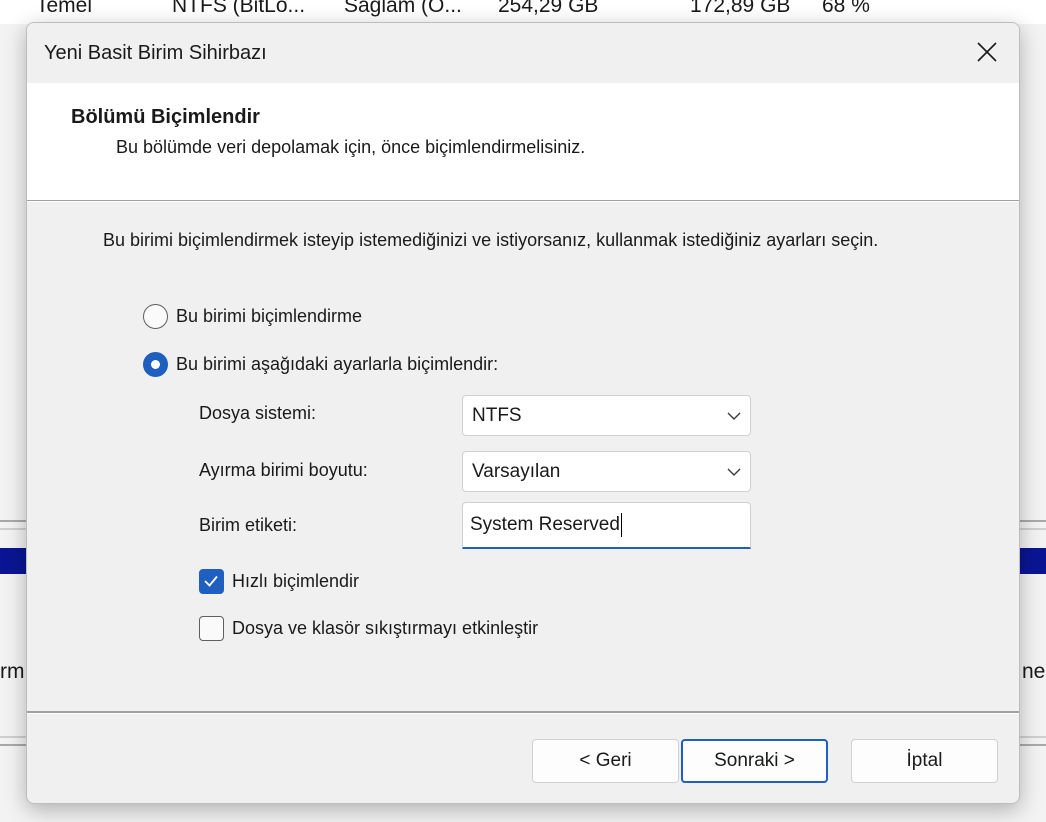 The image size is (1046, 822). I want to click on checkmark-icon, so click(211, 581).